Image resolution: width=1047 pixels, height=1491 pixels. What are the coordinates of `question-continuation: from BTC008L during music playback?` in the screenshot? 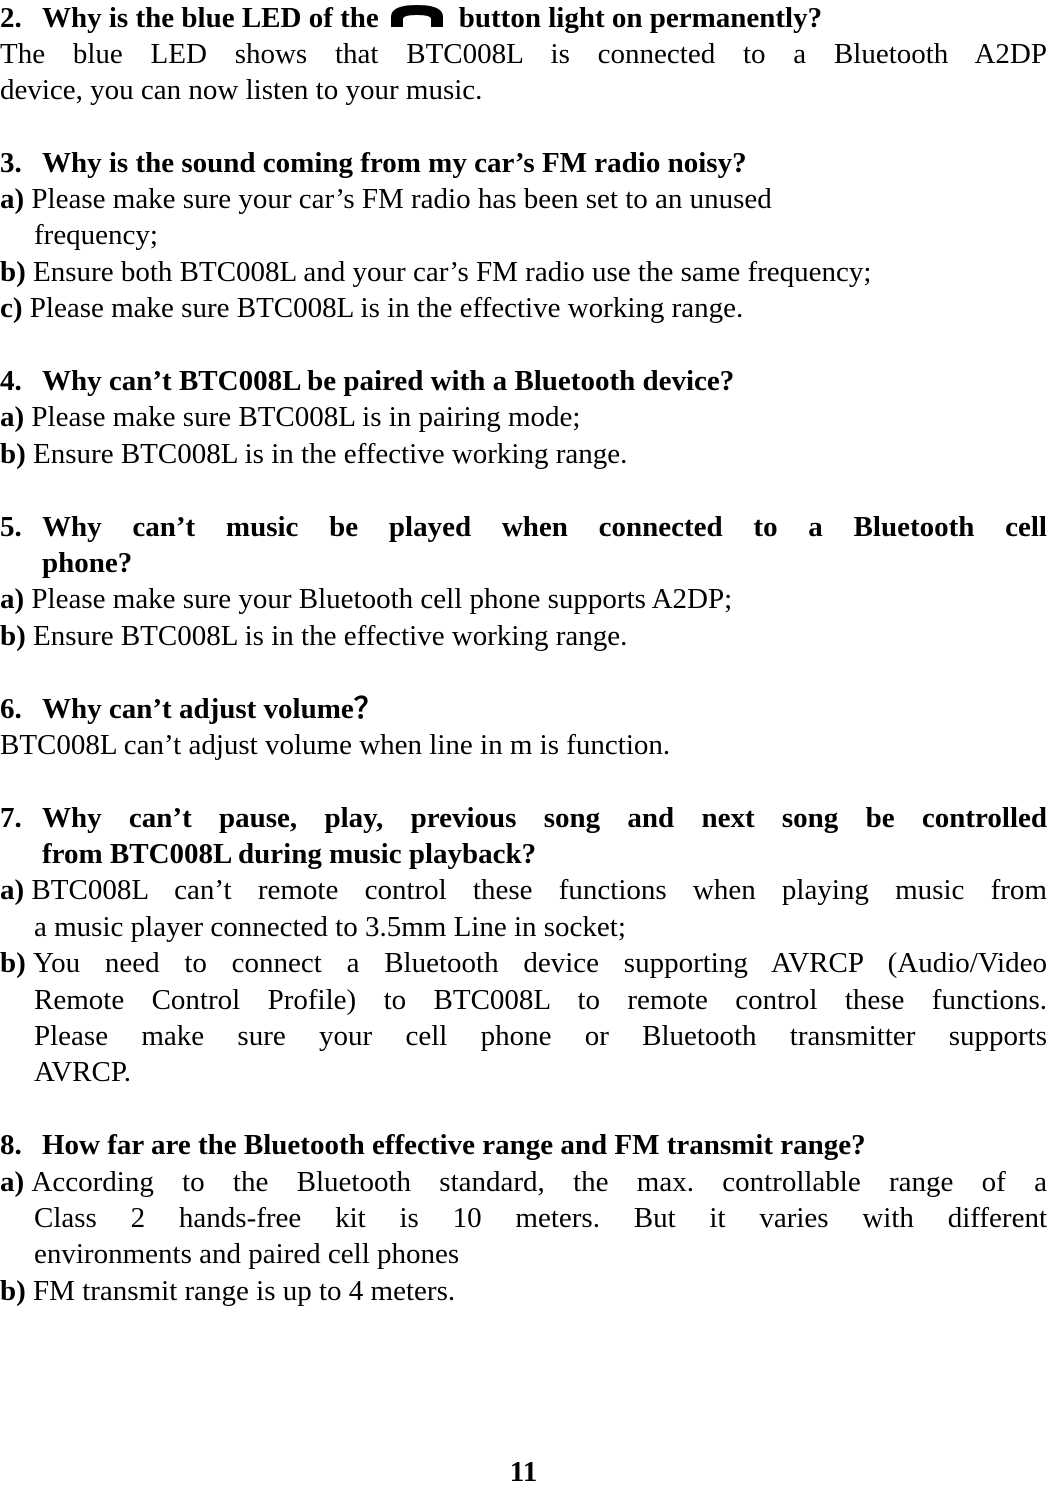 It's located at (289, 854).